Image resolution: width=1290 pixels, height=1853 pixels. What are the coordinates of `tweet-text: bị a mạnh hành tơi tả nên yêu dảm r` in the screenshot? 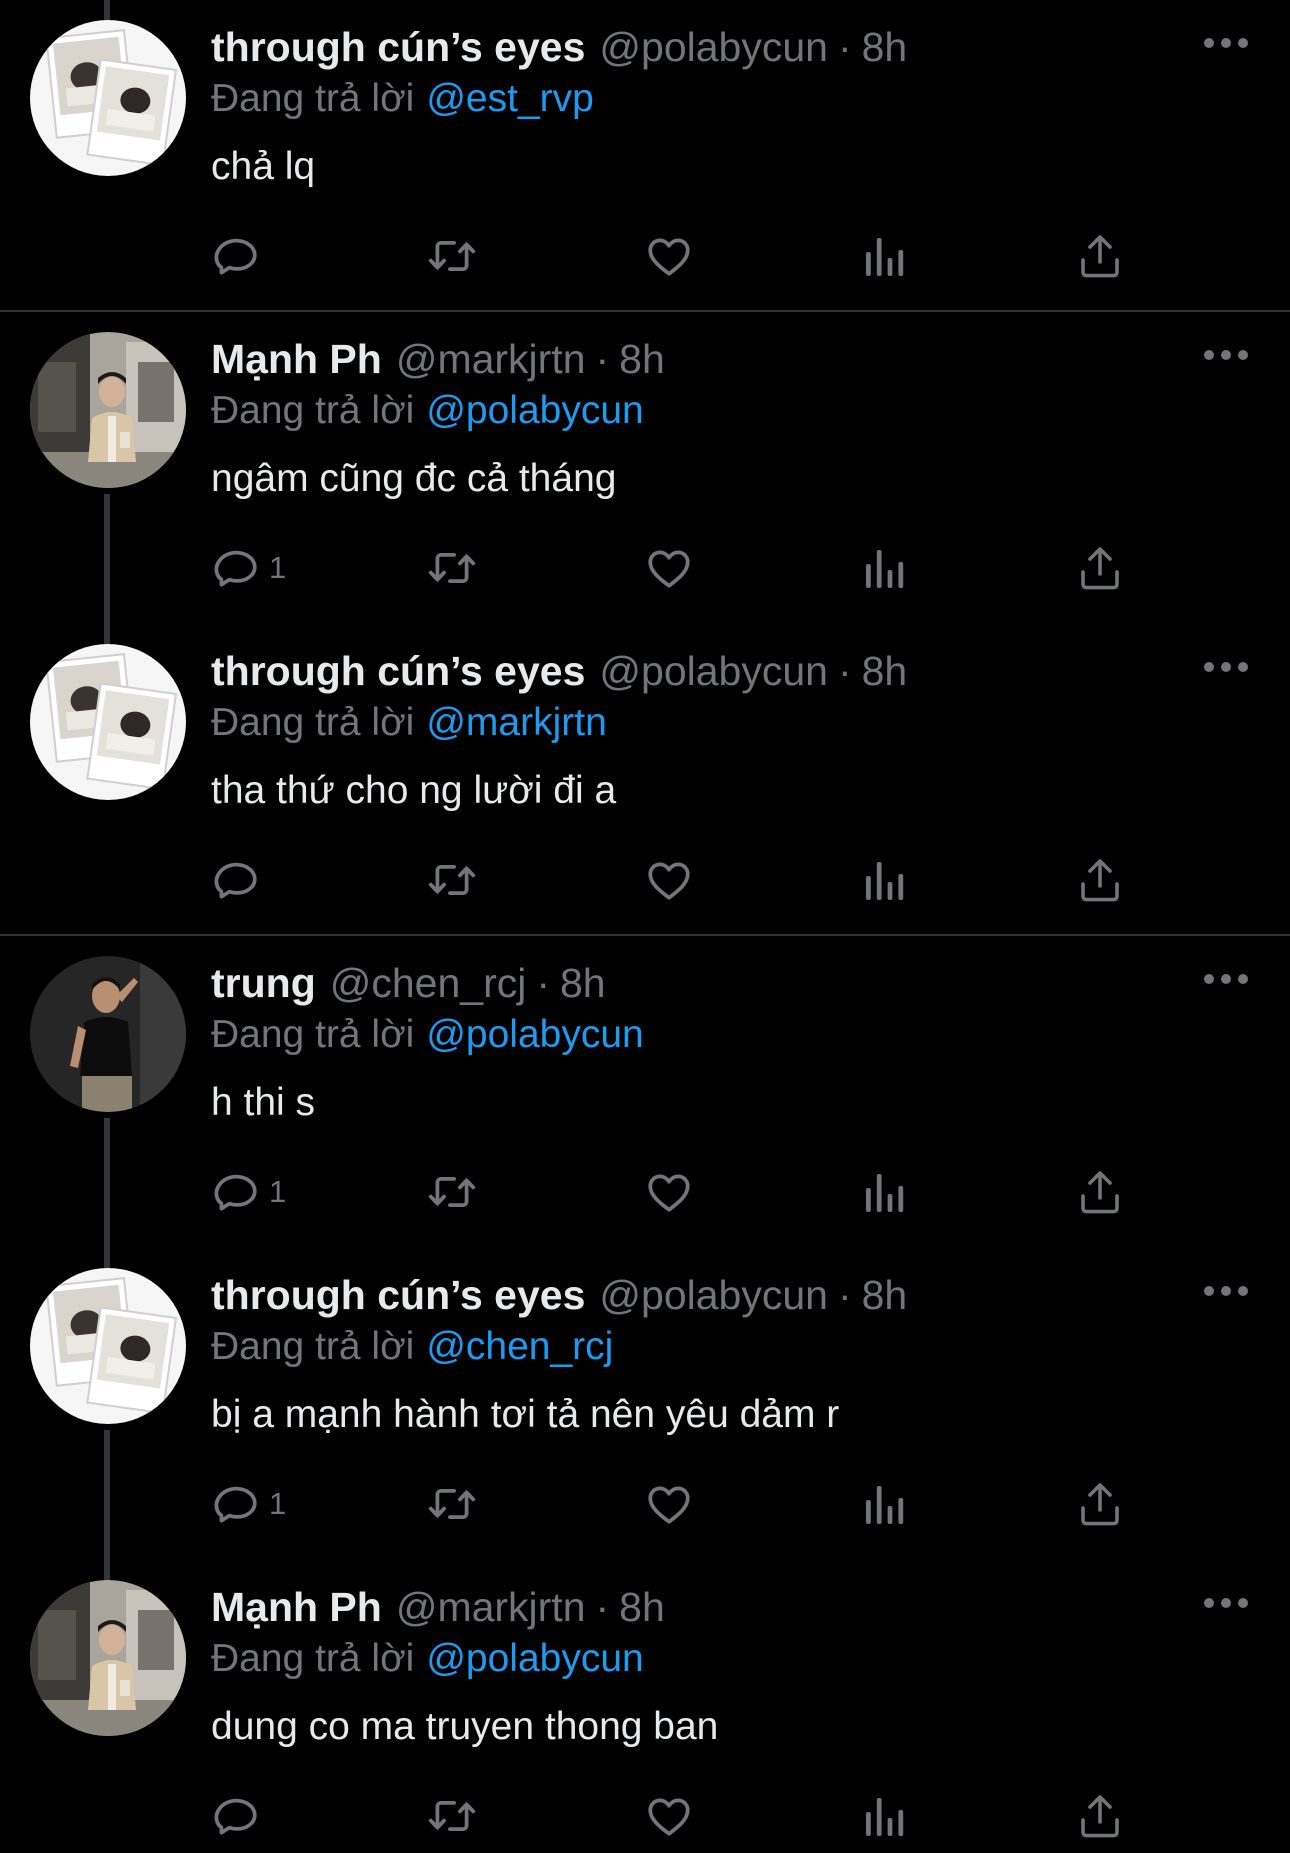 It's located at (525, 1414).